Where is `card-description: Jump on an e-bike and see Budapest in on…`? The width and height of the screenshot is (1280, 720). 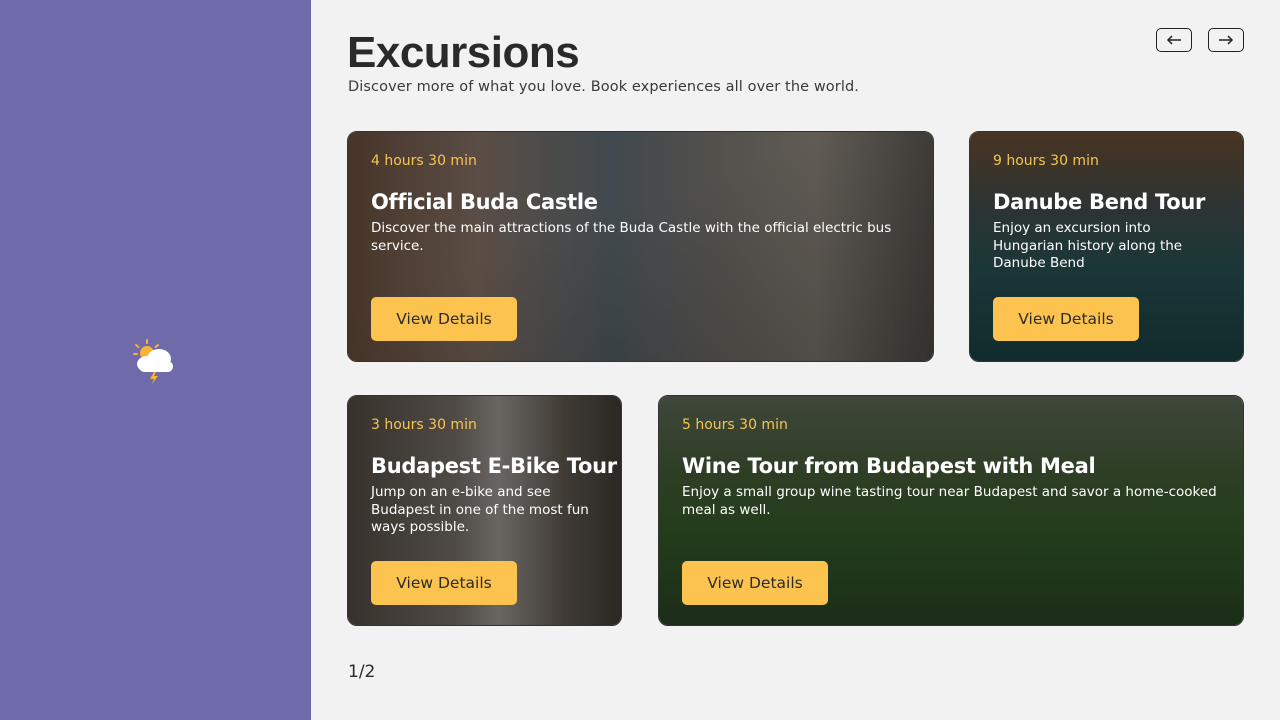 card-description: Jump on an e-bike and see Budapest in on… is located at coordinates (480, 509).